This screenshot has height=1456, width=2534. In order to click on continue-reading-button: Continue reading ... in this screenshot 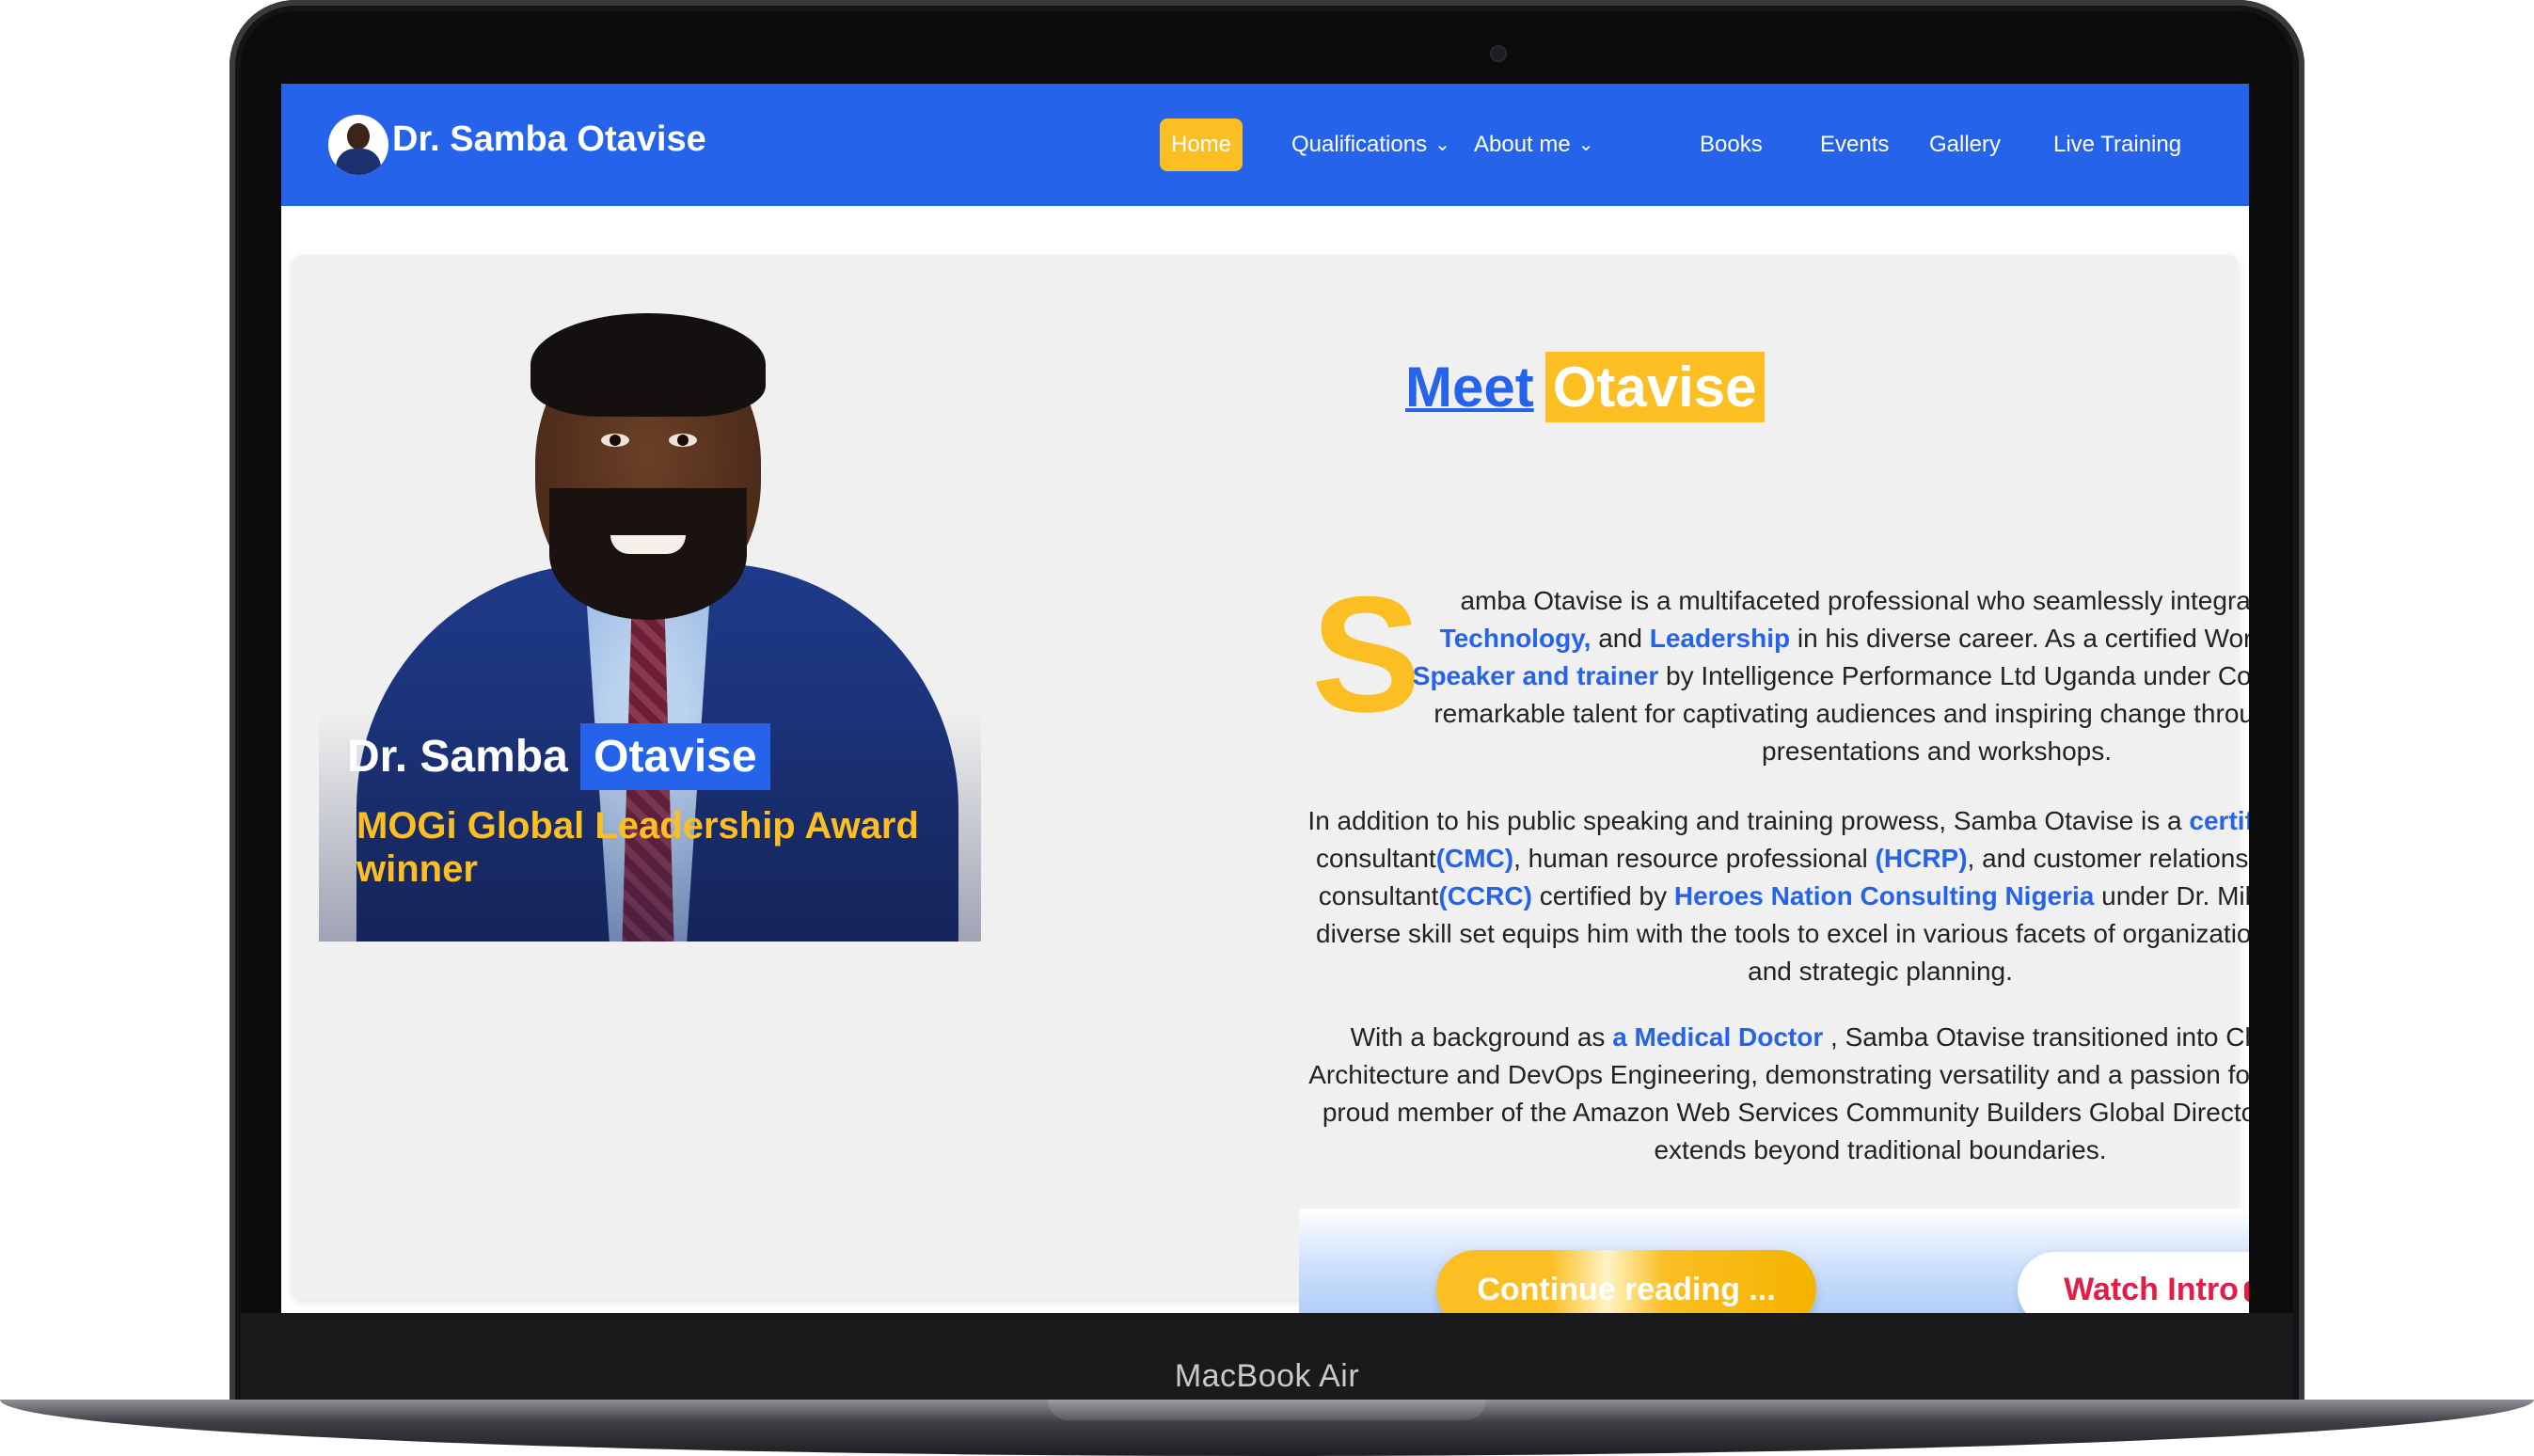, I will do `click(1626, 1281)`.